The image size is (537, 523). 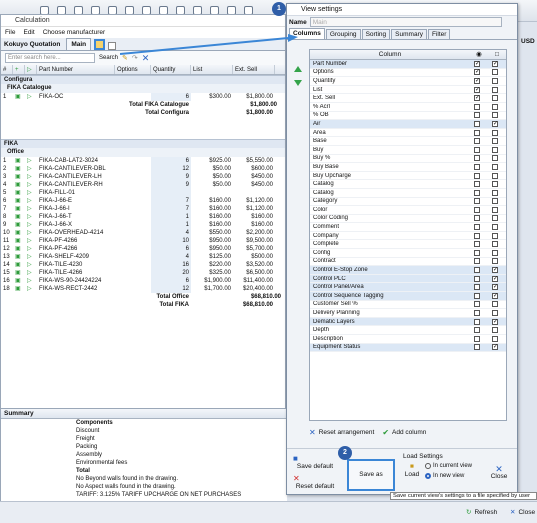 What do you see at coordinates (405, 22) in the screenshot?
I see `name-input: Main` at bounding box center [405, 22].